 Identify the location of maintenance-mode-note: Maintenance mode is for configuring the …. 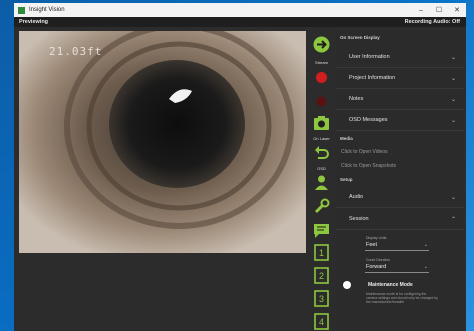
(402, 298).